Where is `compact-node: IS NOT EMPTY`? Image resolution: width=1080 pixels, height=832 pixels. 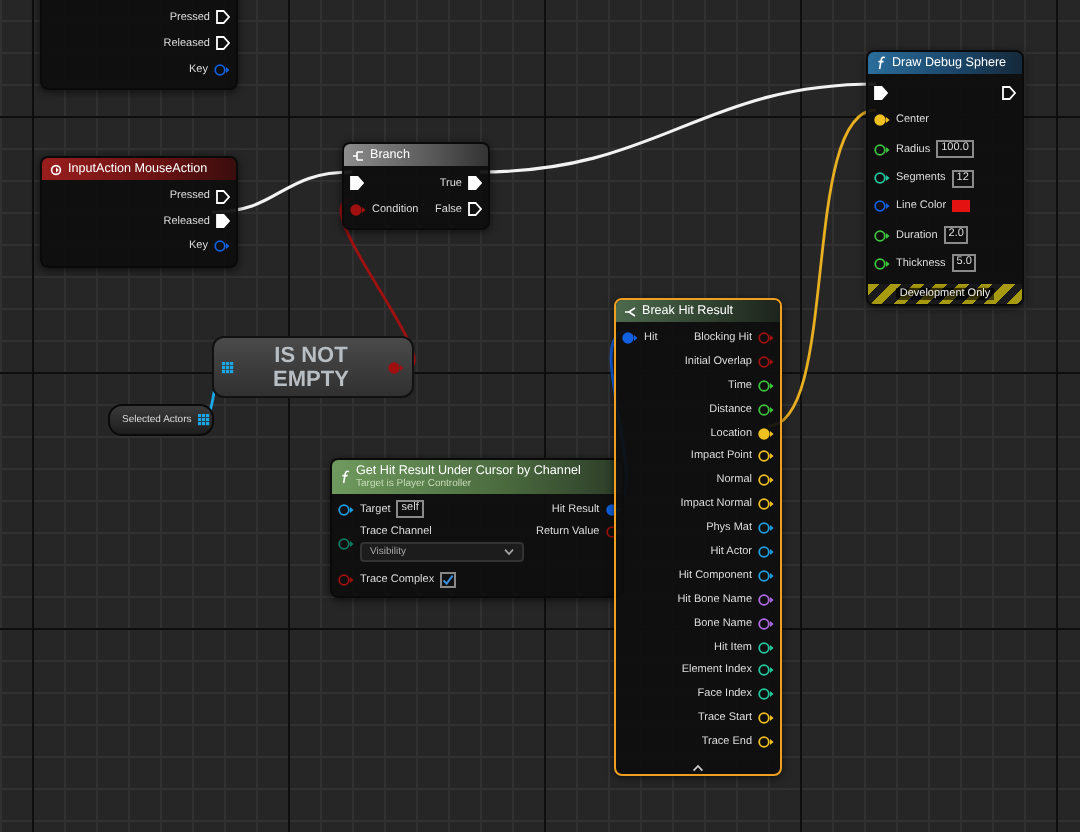
compact-node: IS NOT EMPTY is located at coordinates (313, 367).